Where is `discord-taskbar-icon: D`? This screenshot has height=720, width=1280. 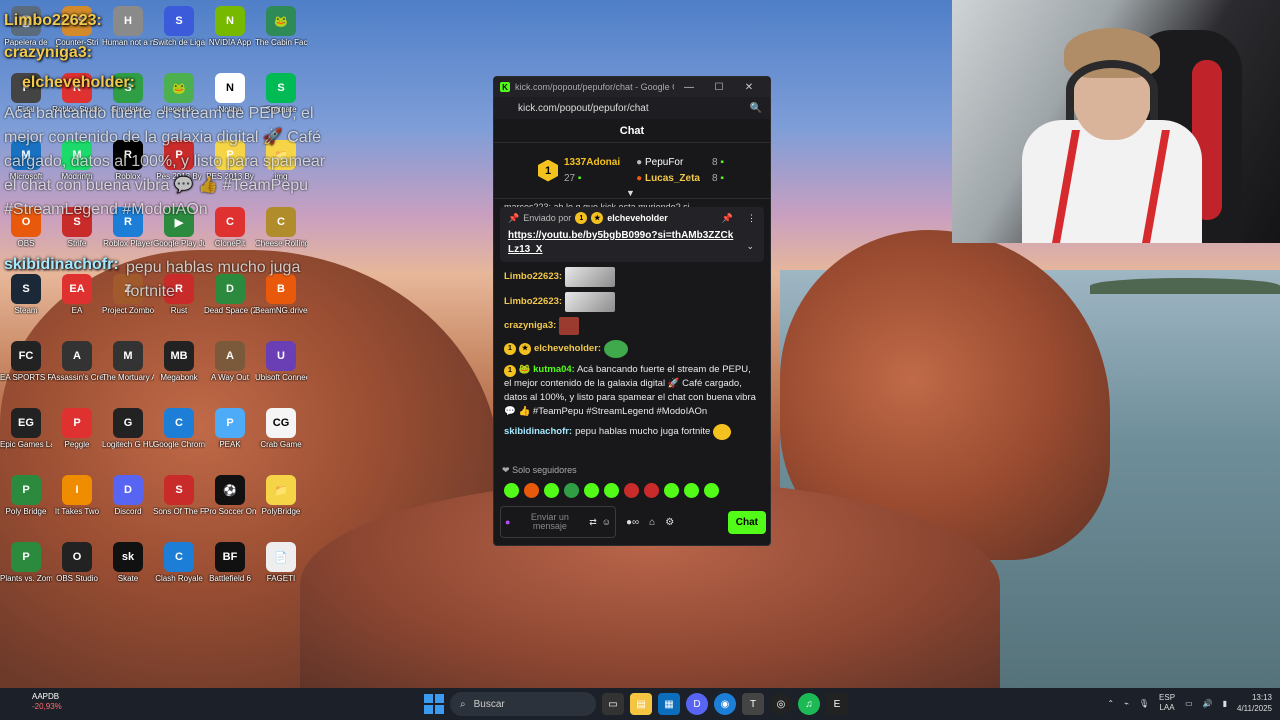 discord-taskbar-icon: D is located at coordinates (697, 704).